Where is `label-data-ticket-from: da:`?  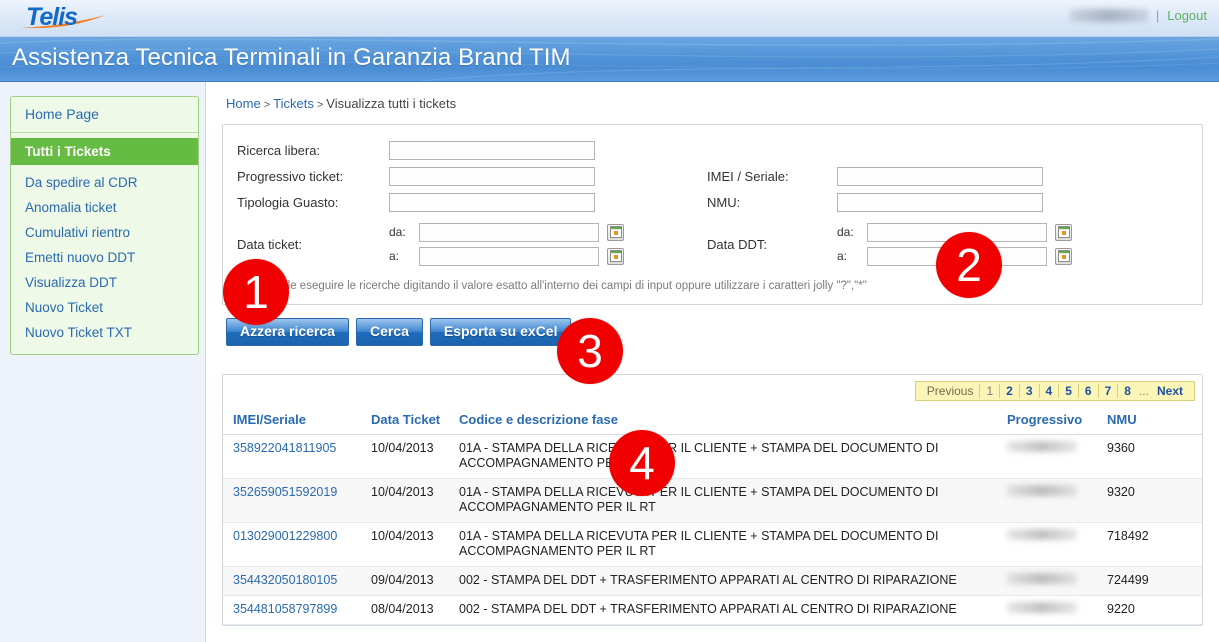
label-data-ticket-from: da: is located at coordinates (397, 232).